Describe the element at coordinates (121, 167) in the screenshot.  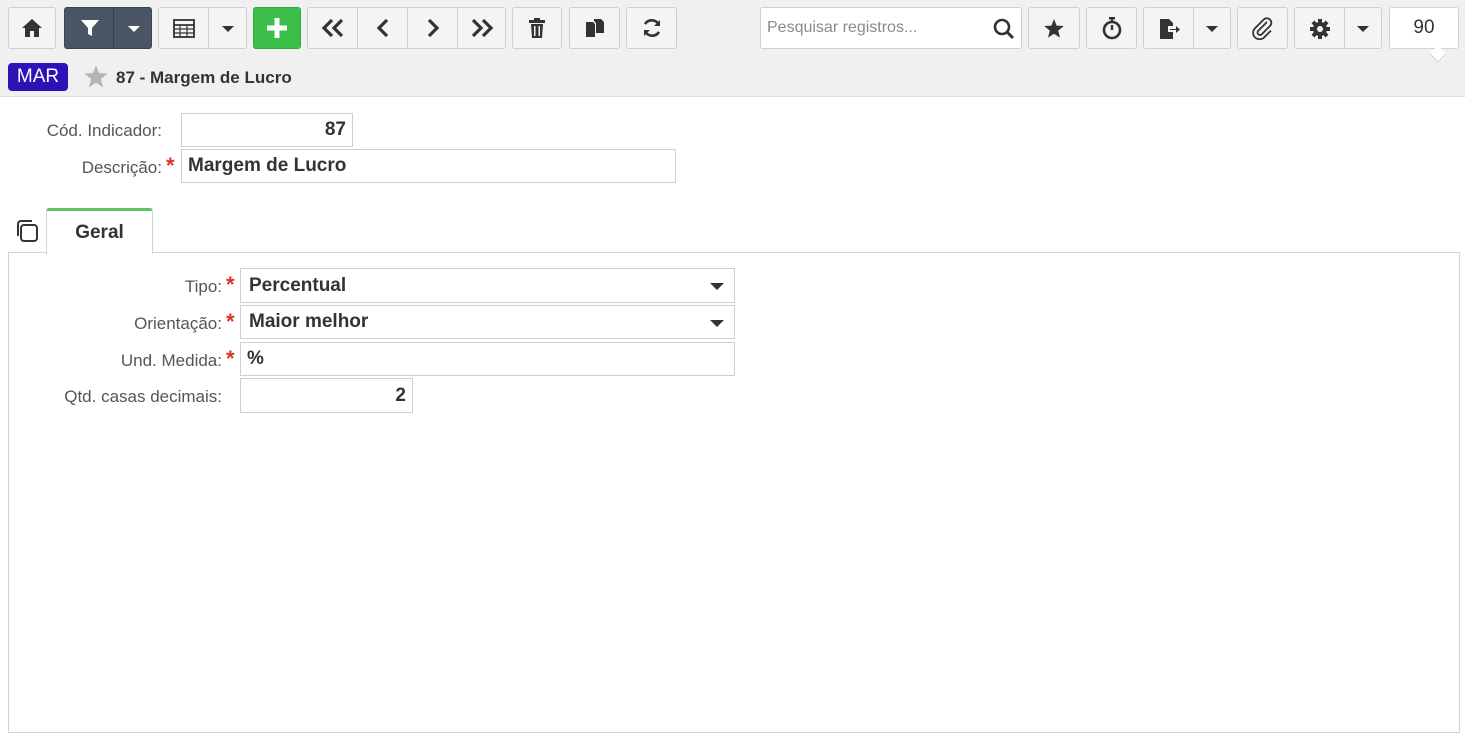
I see `descricao-label: Descrição:` at that location.